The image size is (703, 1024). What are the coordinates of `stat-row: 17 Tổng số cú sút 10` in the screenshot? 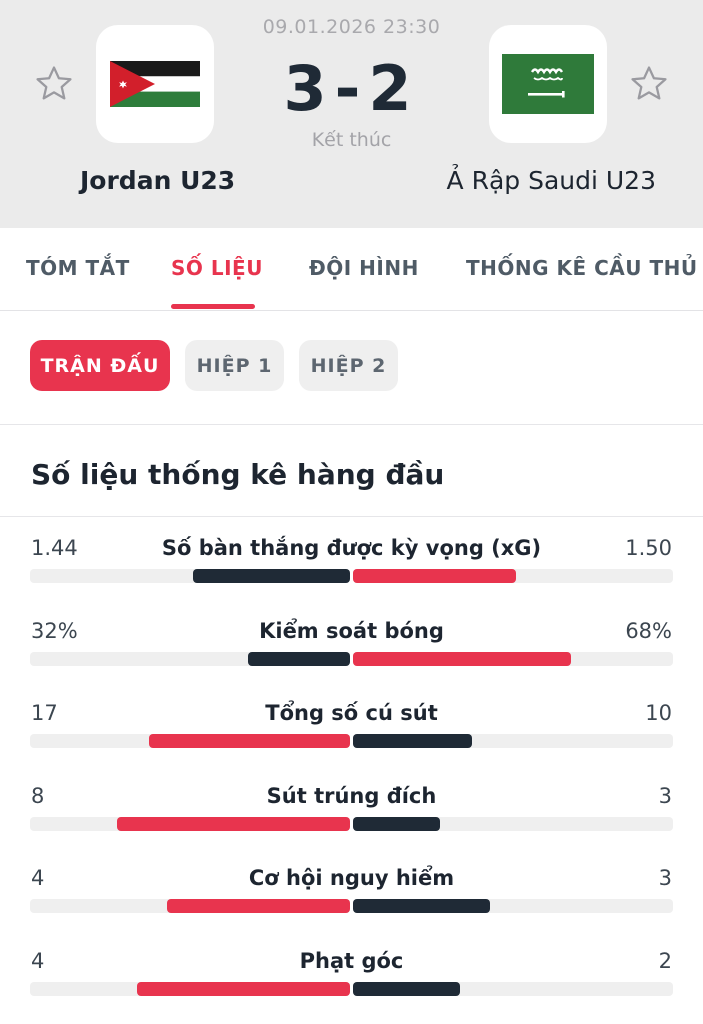 It's located at (351, 731).